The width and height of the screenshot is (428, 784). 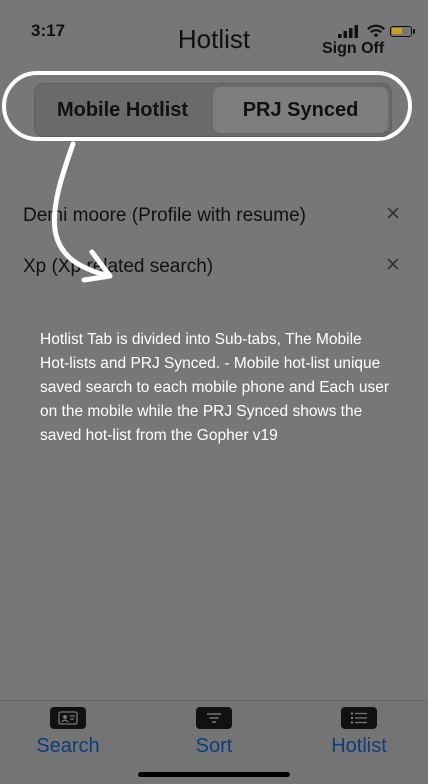 I want to click on sign-off-button: Sign Off, so click(x=353, y=49).